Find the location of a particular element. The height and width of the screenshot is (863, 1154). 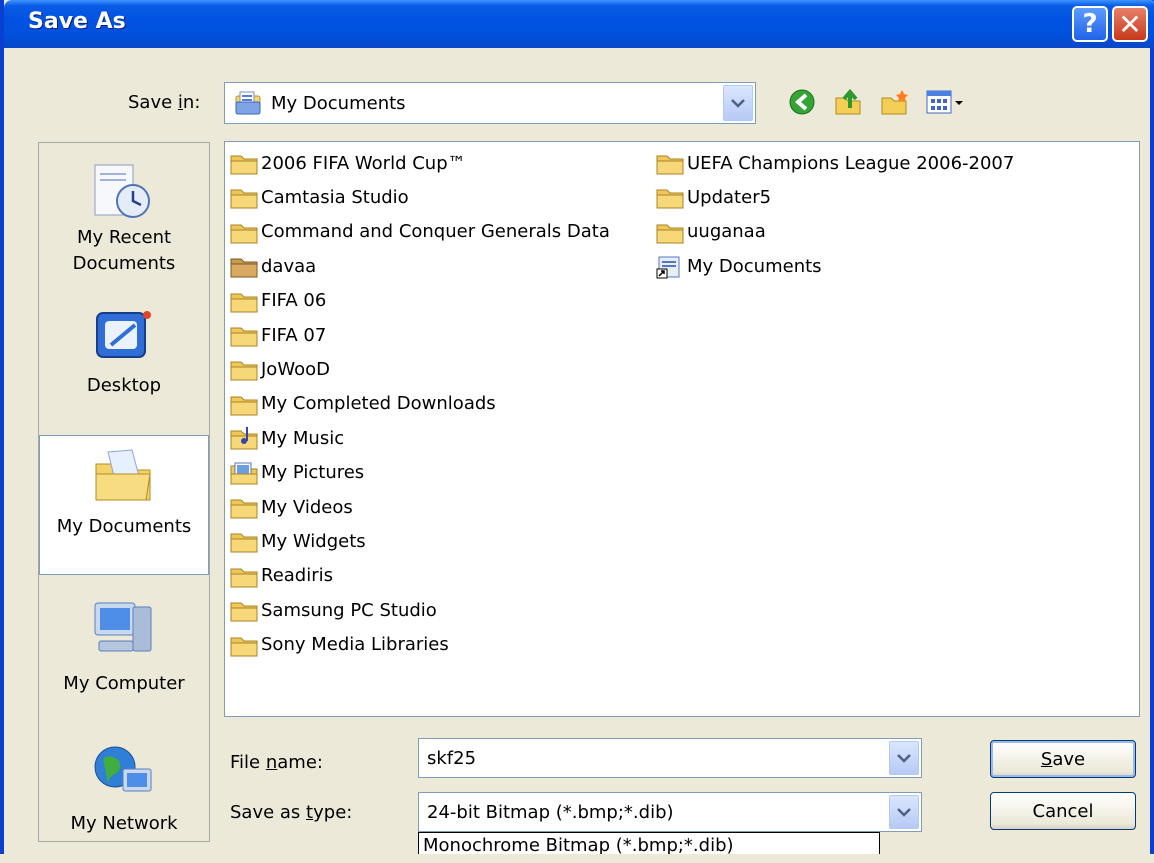

file-item-updater5: Updater5 is located at coordinates (713, 197).